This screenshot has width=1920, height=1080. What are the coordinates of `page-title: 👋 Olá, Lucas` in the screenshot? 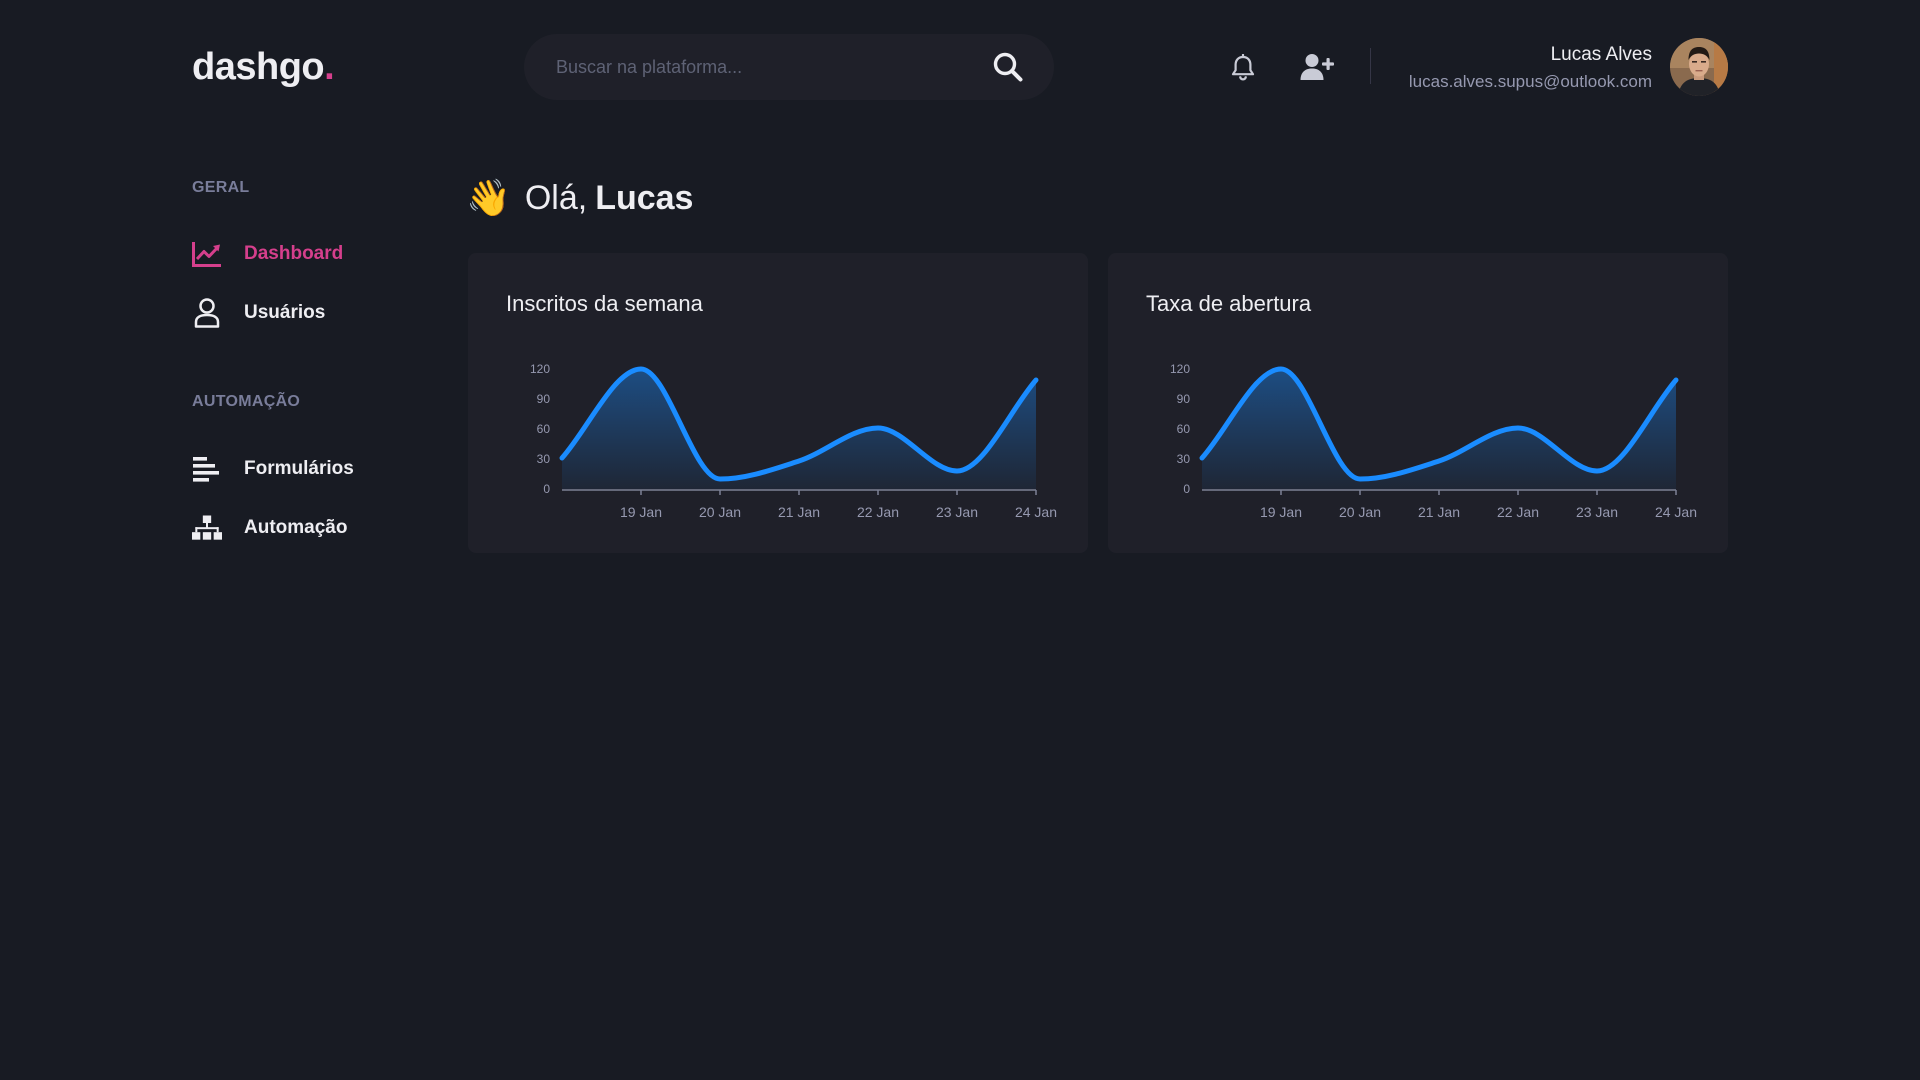 It's located at (579, 198).